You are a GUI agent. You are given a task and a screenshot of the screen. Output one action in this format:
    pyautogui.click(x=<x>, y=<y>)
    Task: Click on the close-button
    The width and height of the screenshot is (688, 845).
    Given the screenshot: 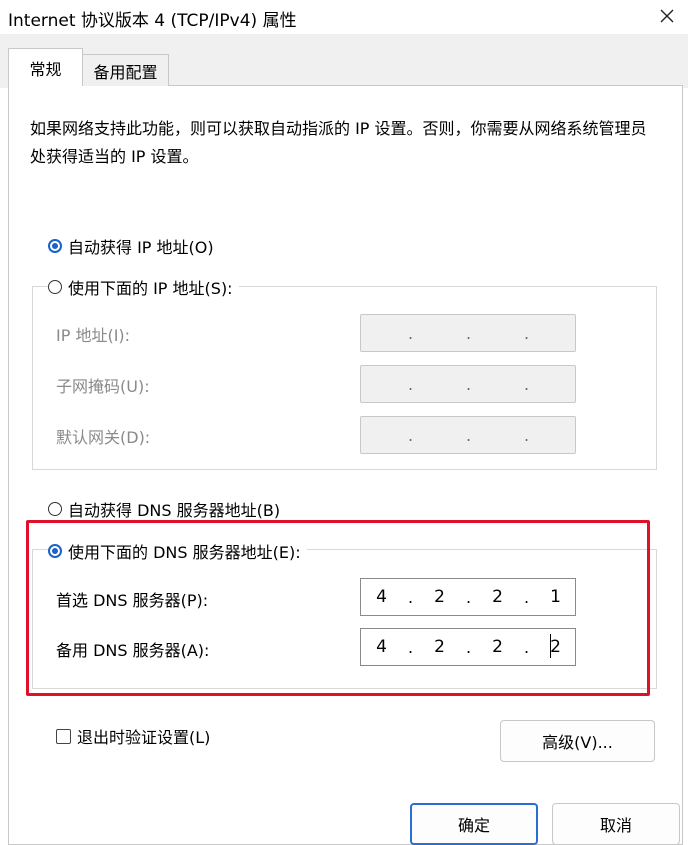 What is the action you would take?
    pyautogui.click(x=667, y=16)
    